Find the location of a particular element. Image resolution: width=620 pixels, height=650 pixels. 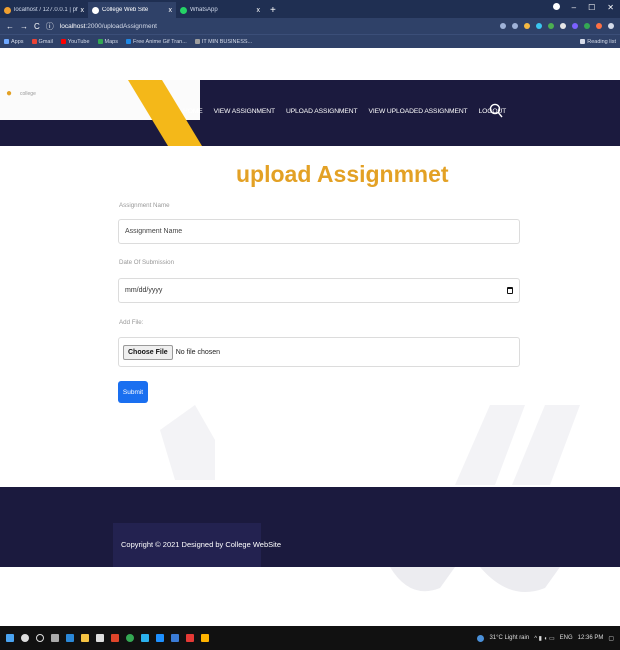

weather-icon is located at coordinates (481, 638).